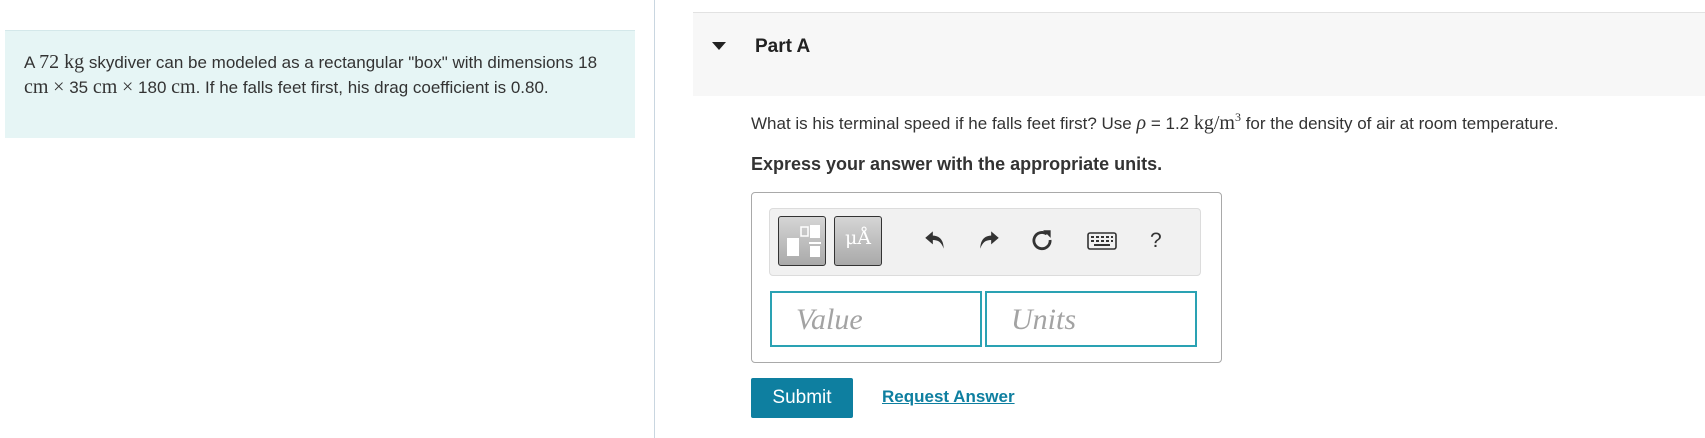  What do you see at coordinates (1042, 242) in the screenshot?
I see `reset-icon` at bounding box center [1042, 242].